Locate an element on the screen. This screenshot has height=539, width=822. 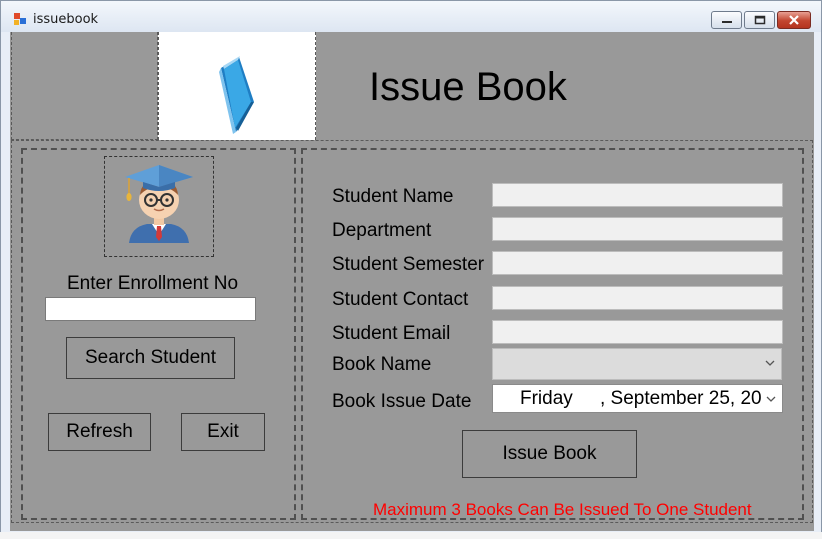
student-email-field is located at coordinates (637, 332).